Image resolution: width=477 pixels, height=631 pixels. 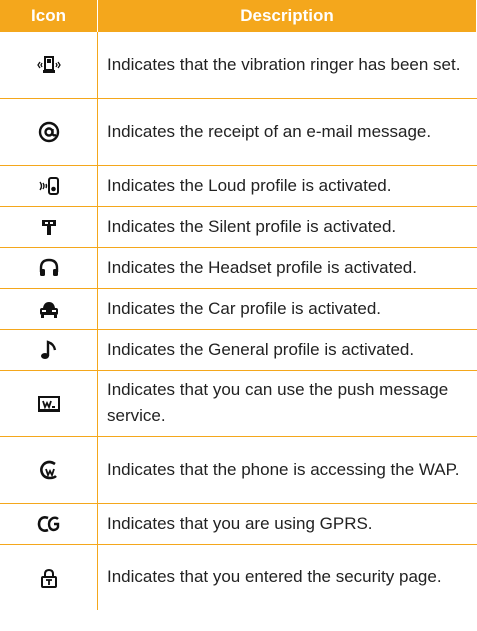 I want to click on email-at-icon, so click(x=49, y=132).